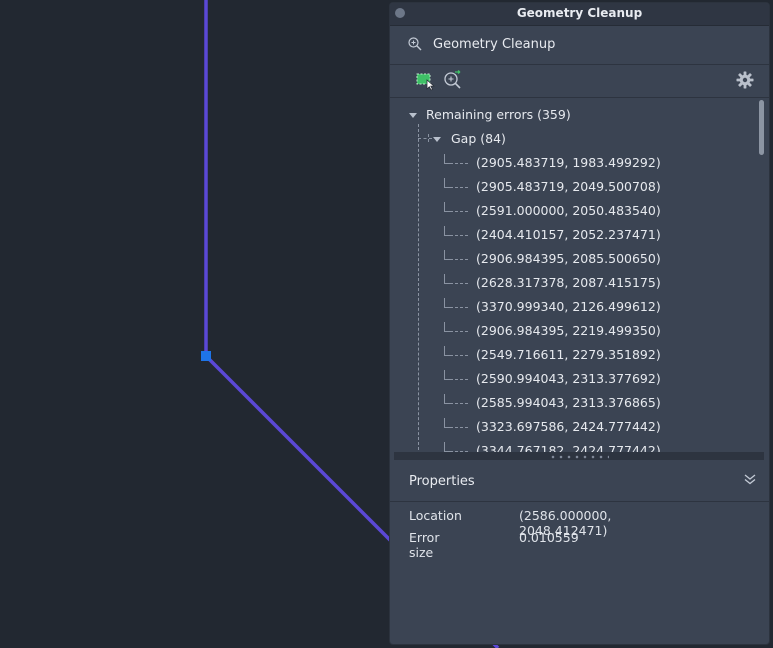  I want to click on settings-gear-icon, so click(745, 80).